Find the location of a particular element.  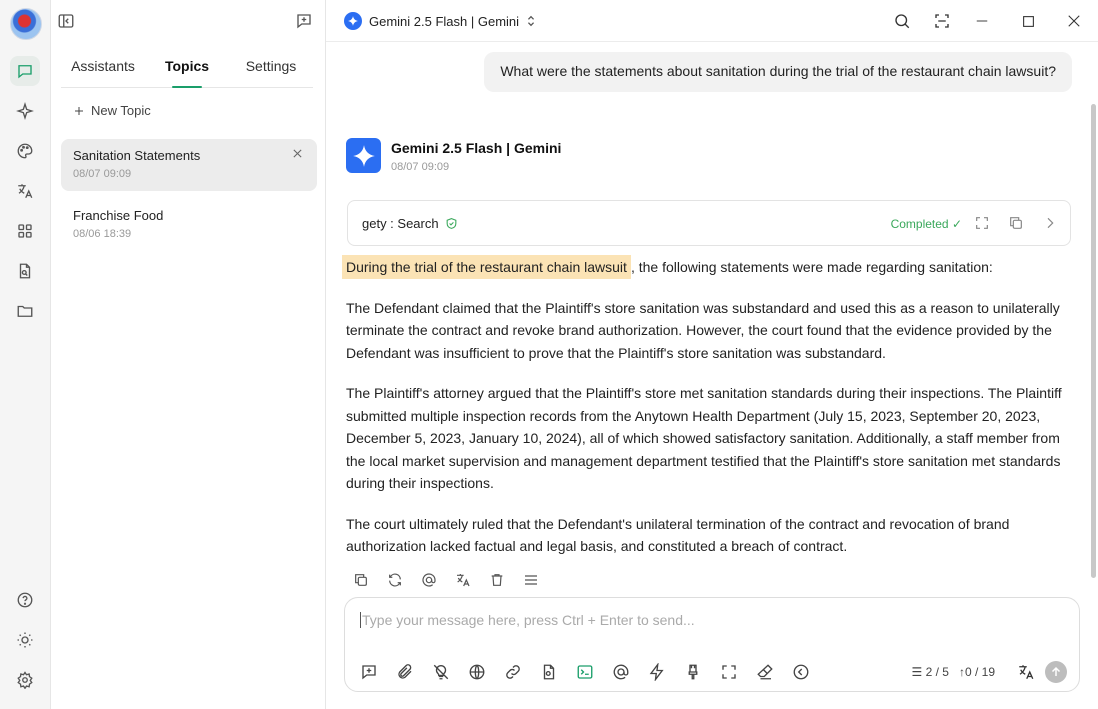

palette-icon is located at coordinates (25, 151).